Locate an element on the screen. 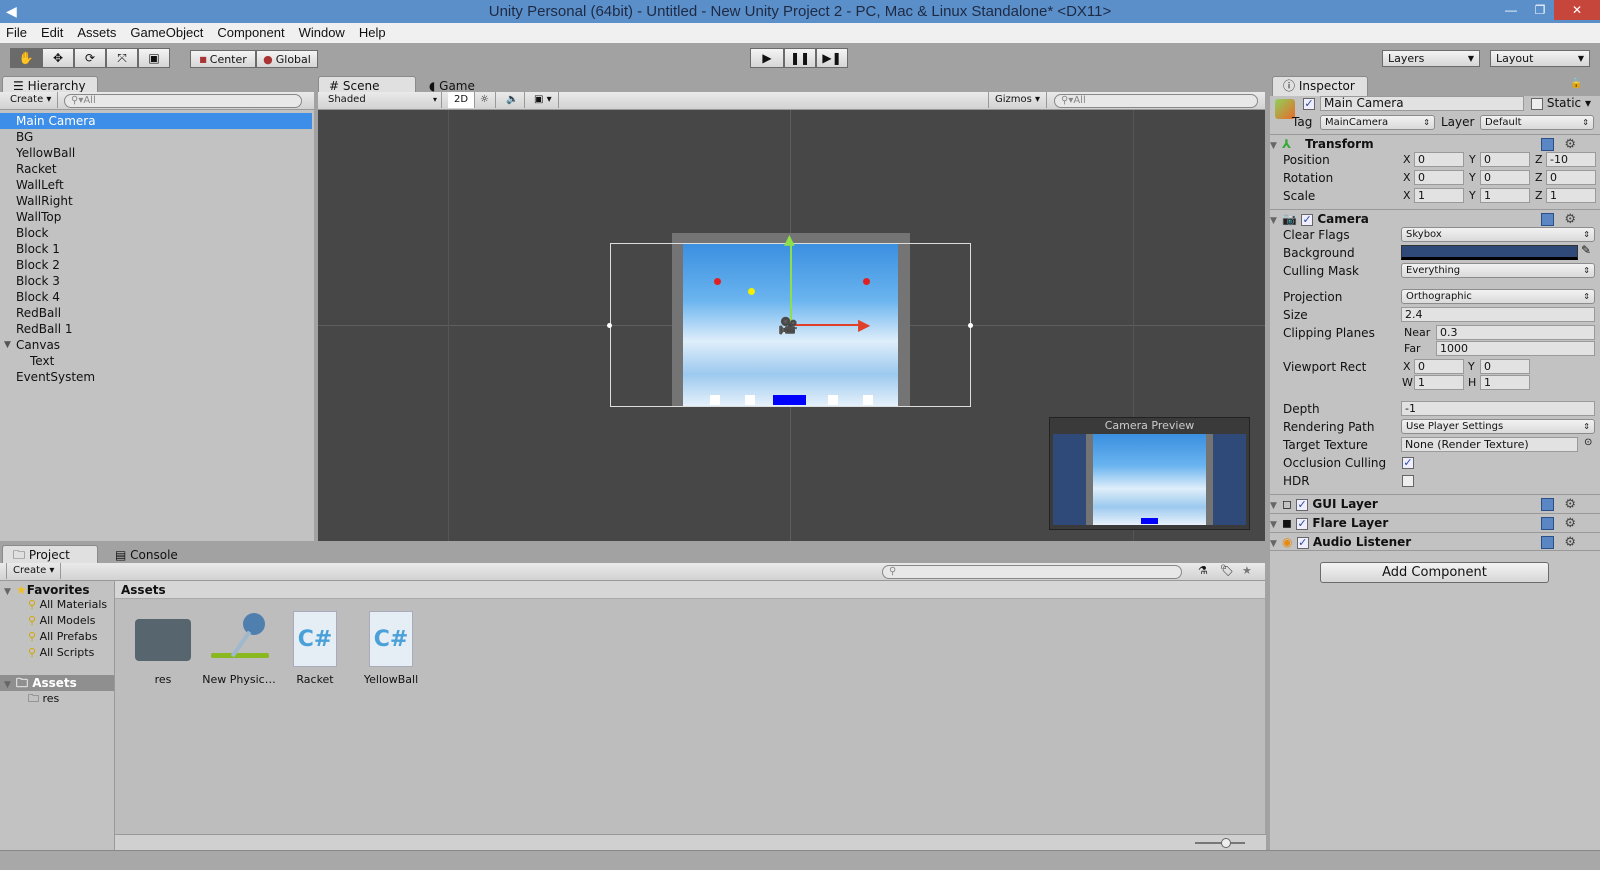 The image size is (1600, 870). size-input: 2.4 is located at coordinates (1498, 314).